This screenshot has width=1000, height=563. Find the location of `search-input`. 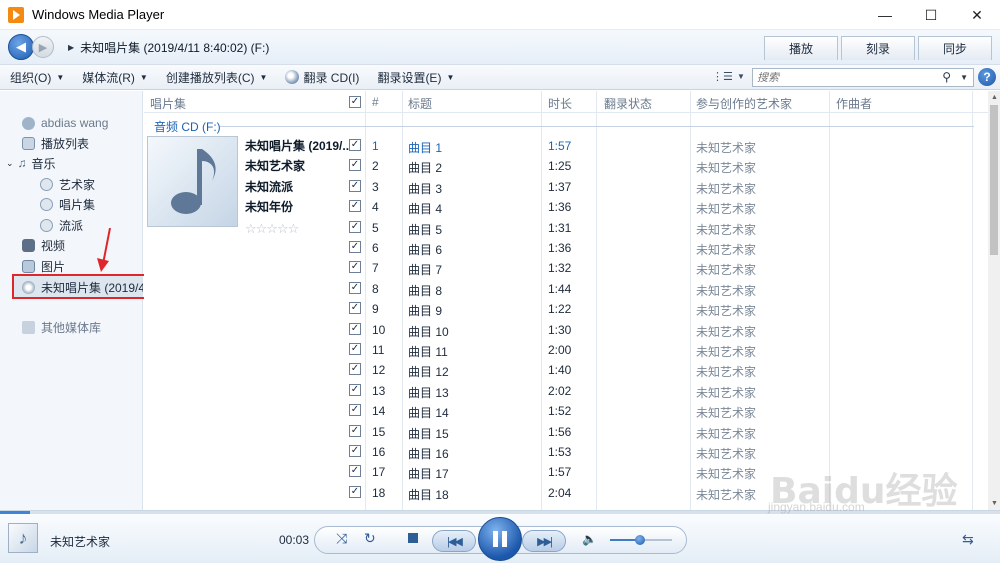

search-input is located at coordinates (847, 77).